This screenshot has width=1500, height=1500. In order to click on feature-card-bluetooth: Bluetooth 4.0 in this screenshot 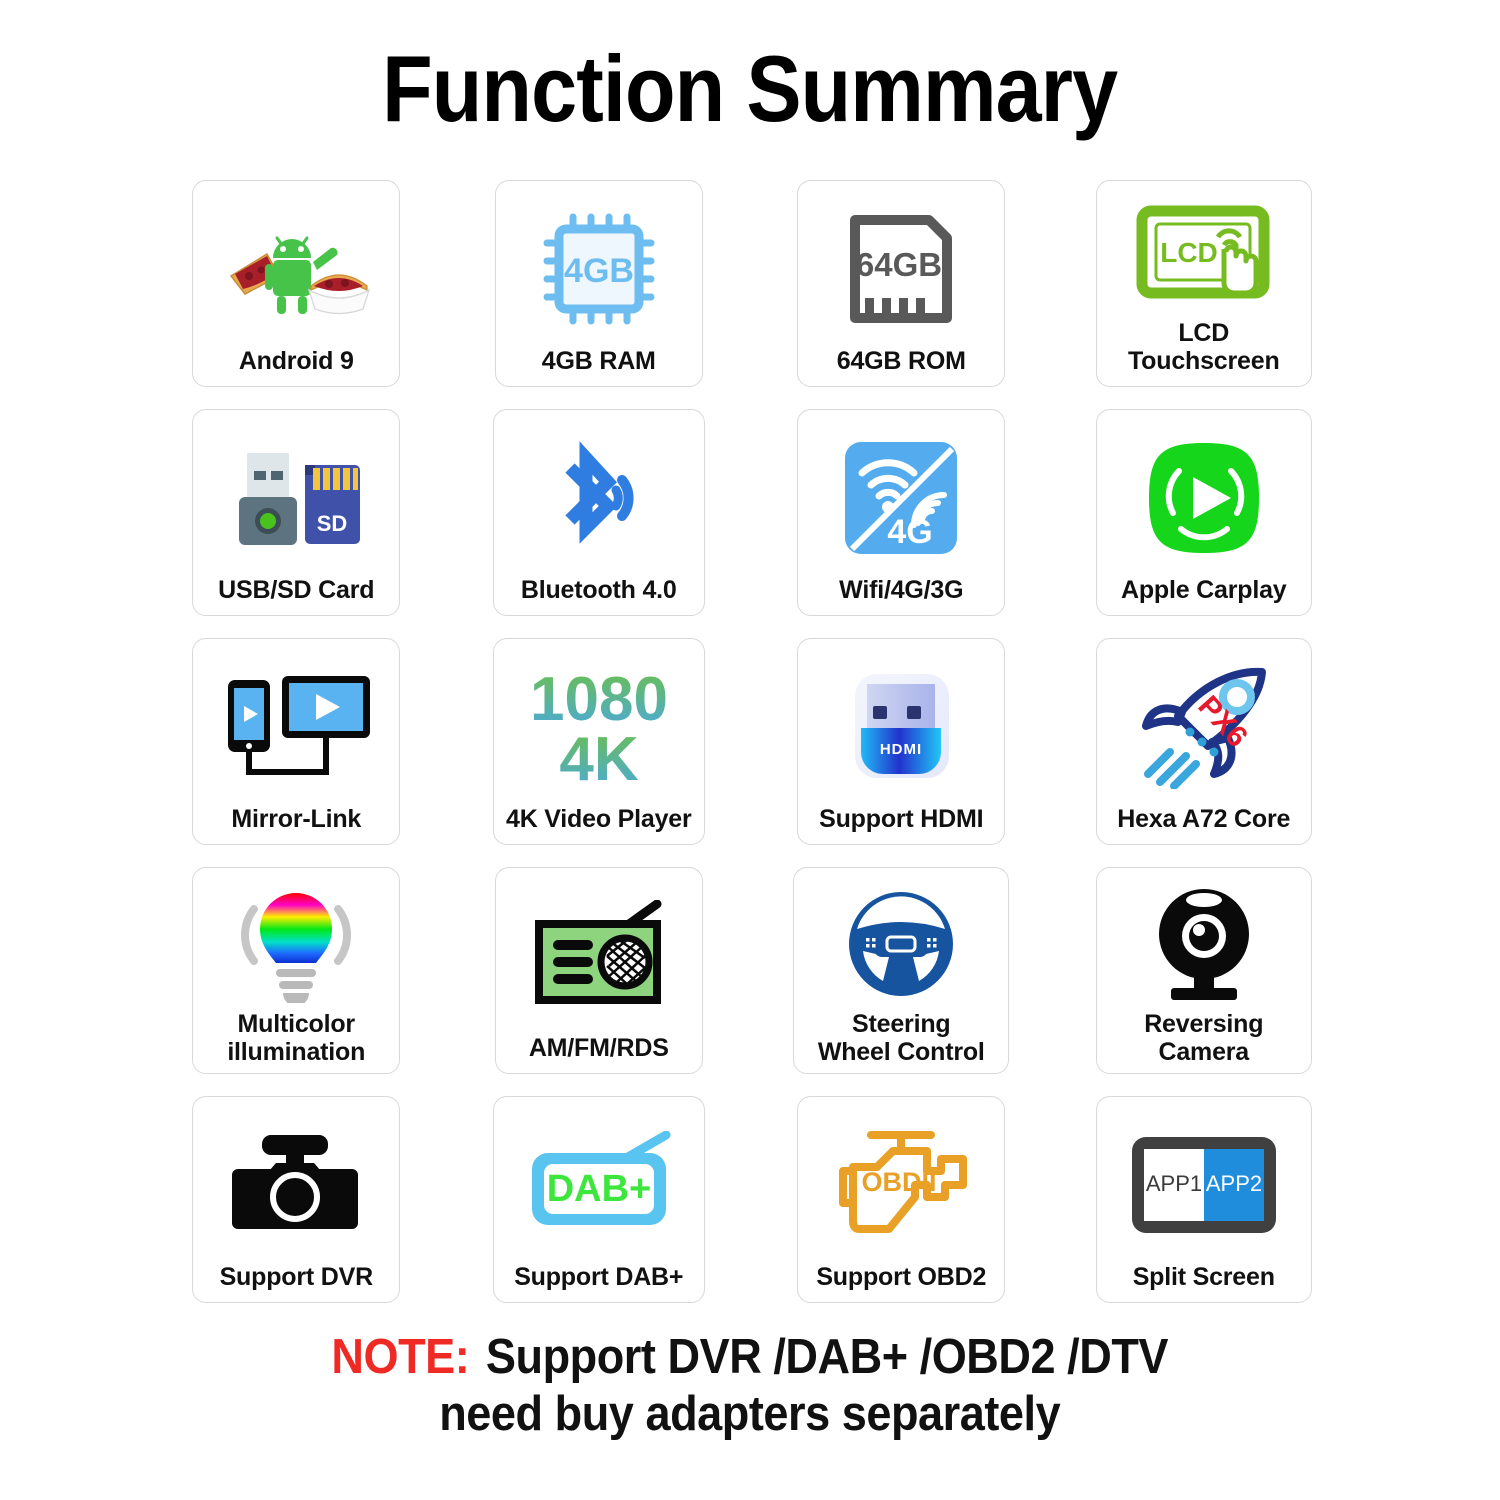, I will do `click(598, 512)`.